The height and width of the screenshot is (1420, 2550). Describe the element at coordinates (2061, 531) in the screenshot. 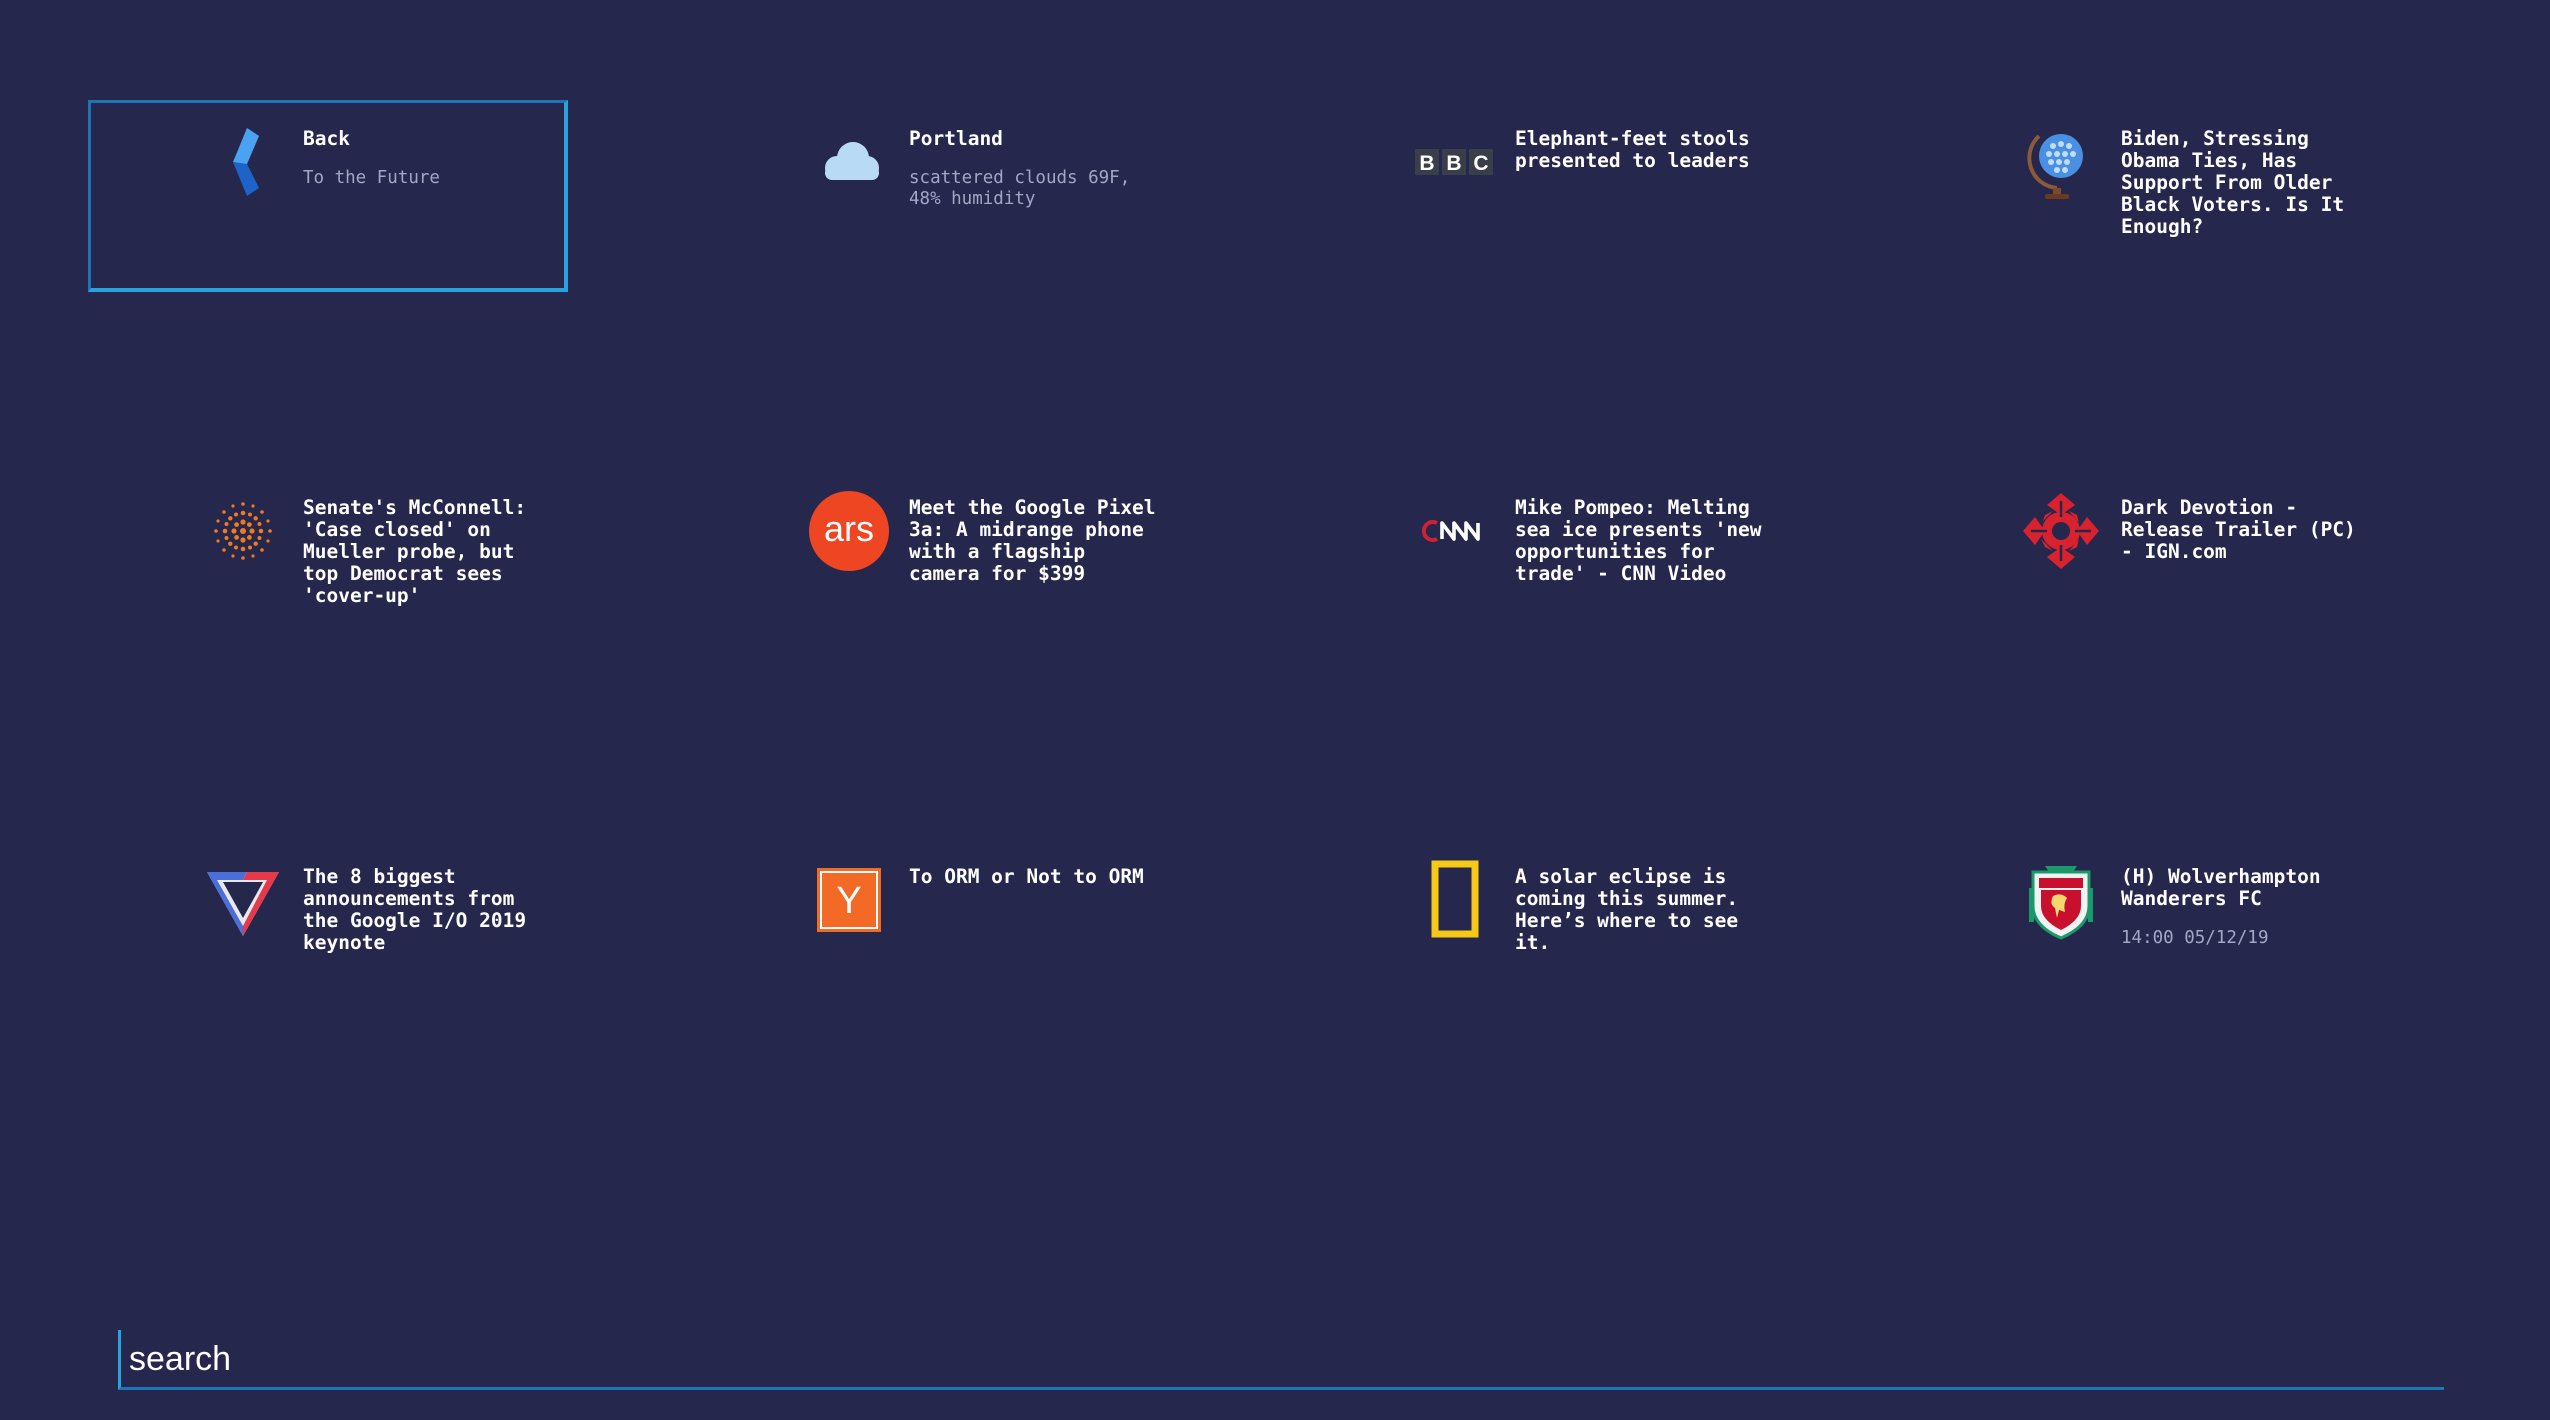

I see `ign-logo-icon` at that location.